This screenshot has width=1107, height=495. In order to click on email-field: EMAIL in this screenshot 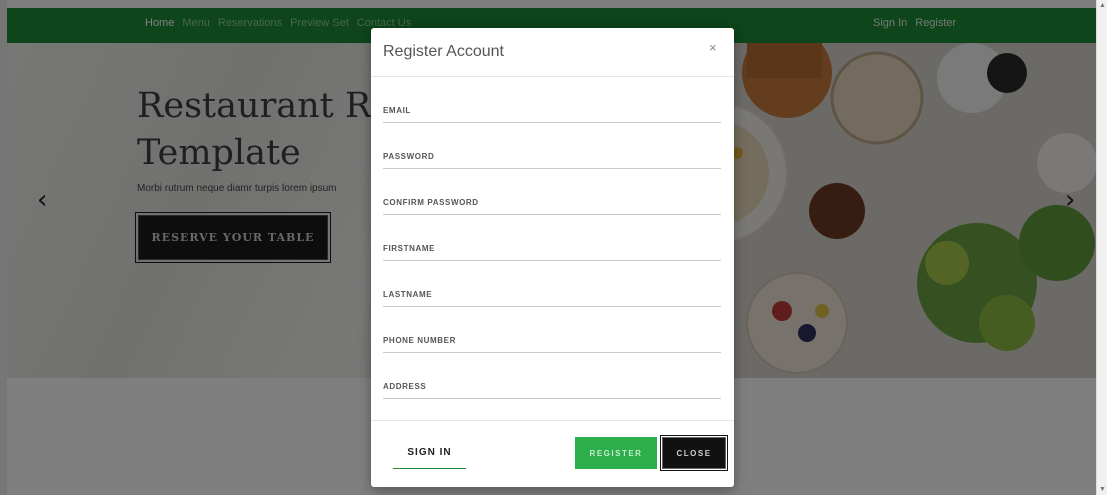, I will do `click(552, 103)`.